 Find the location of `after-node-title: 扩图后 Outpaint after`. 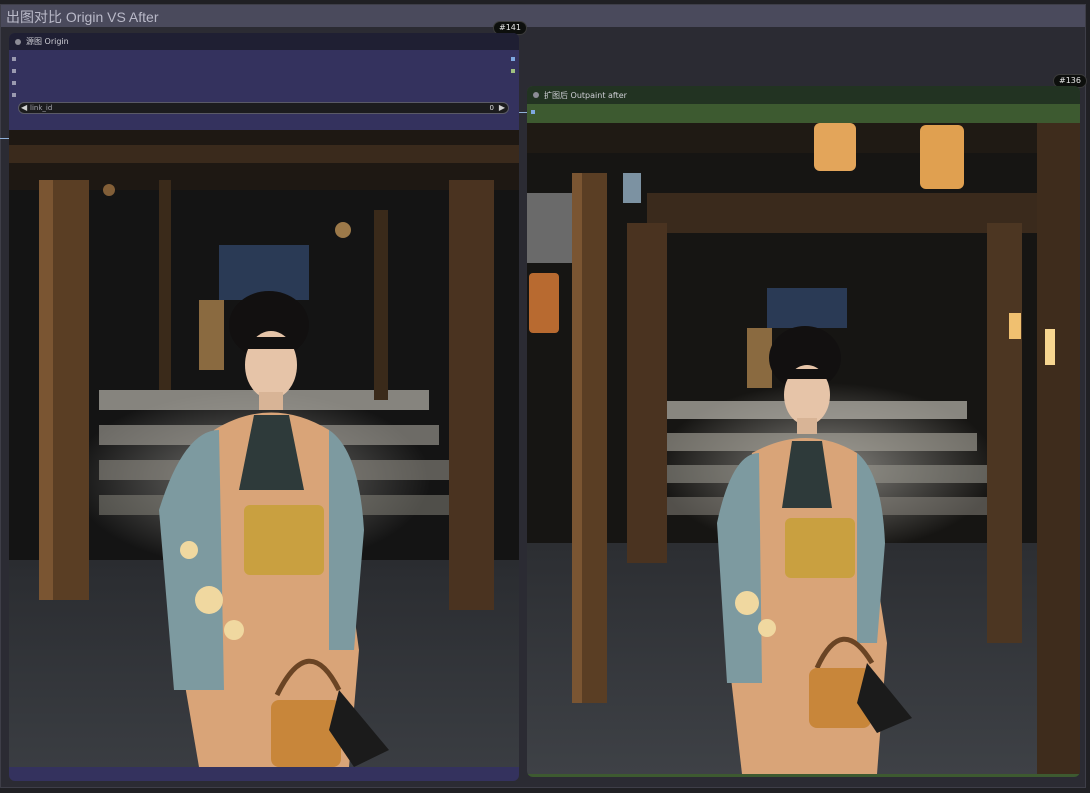

after-node-title: 扩图后 Outpaint after is located at coordinates (585, 95).